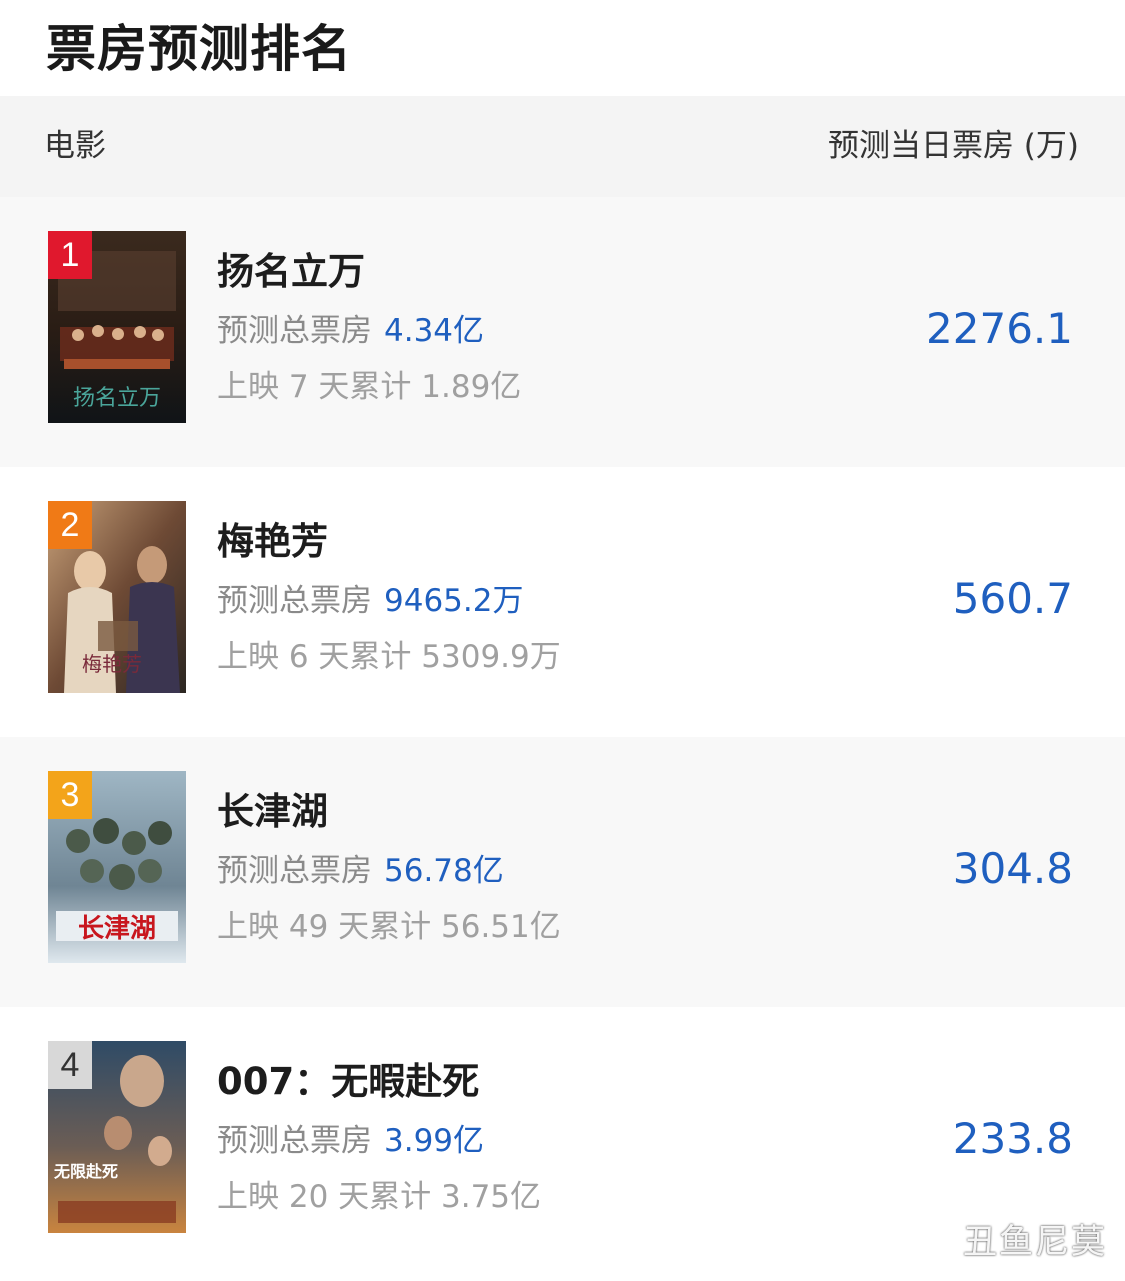 The width and height of the screenshot is (1125, 1281). I want to click on svg-text: 无限赴死, so click(85, 1171).